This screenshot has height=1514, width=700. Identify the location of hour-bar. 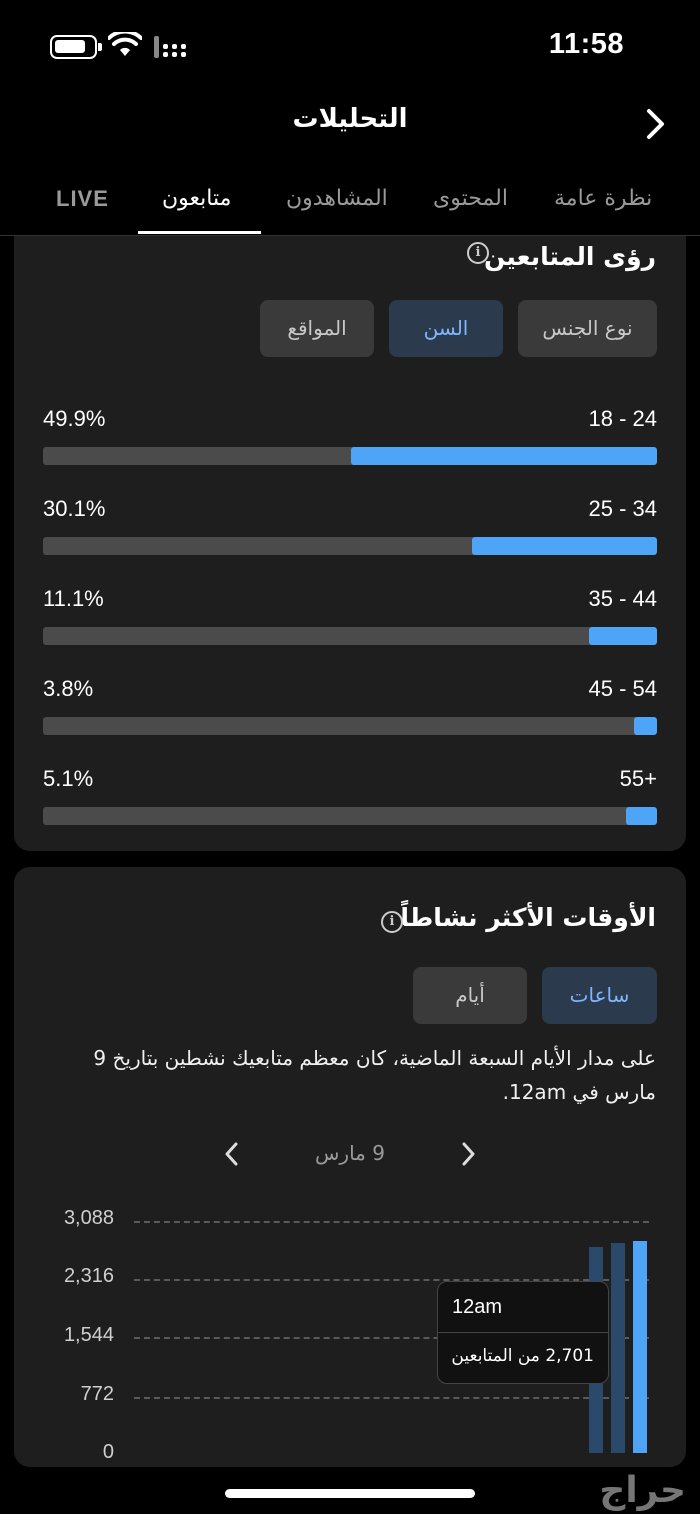
(618, 1348).